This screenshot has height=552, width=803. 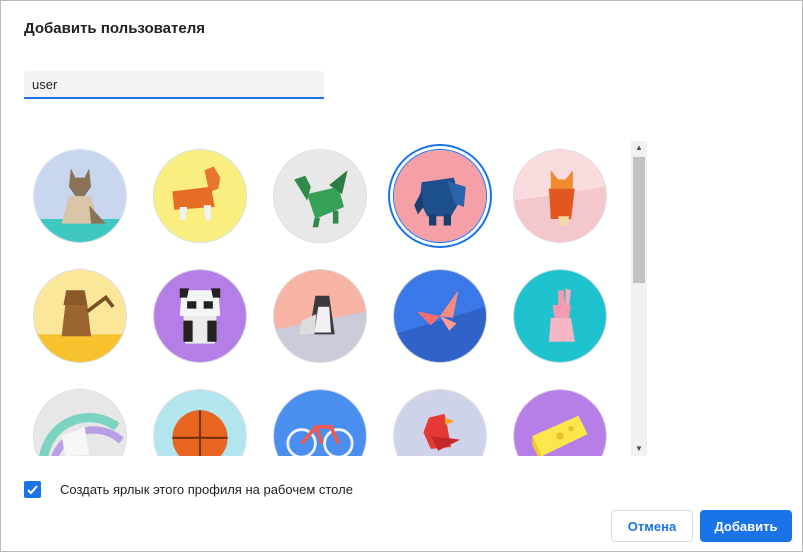 I want to click on penguin-icon, so click(x=320, y=316).